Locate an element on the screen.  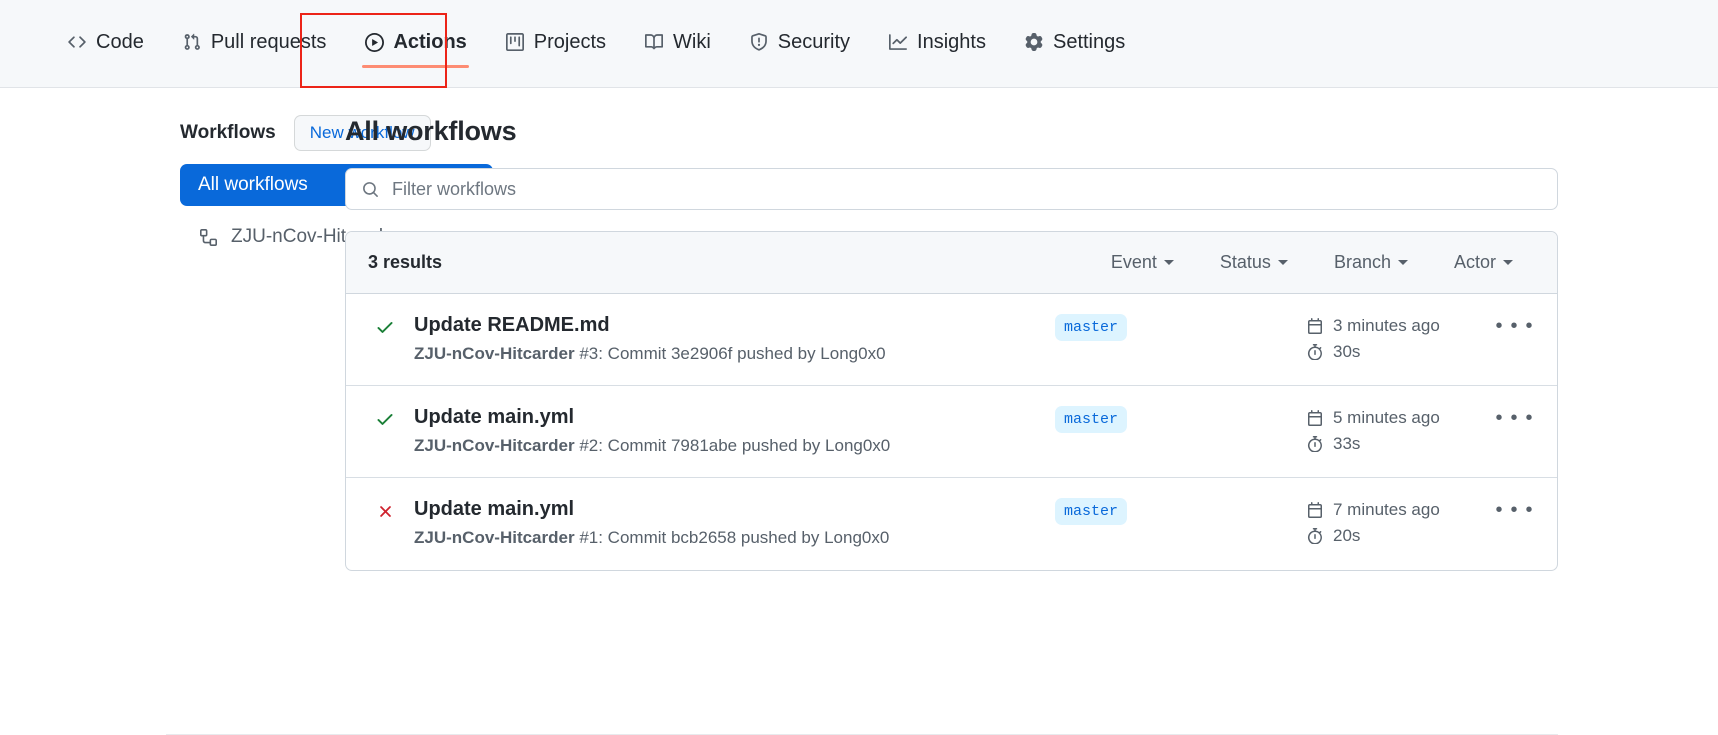
nav-item-pull-requests: Pull requests is located at coordinates (254, 42).